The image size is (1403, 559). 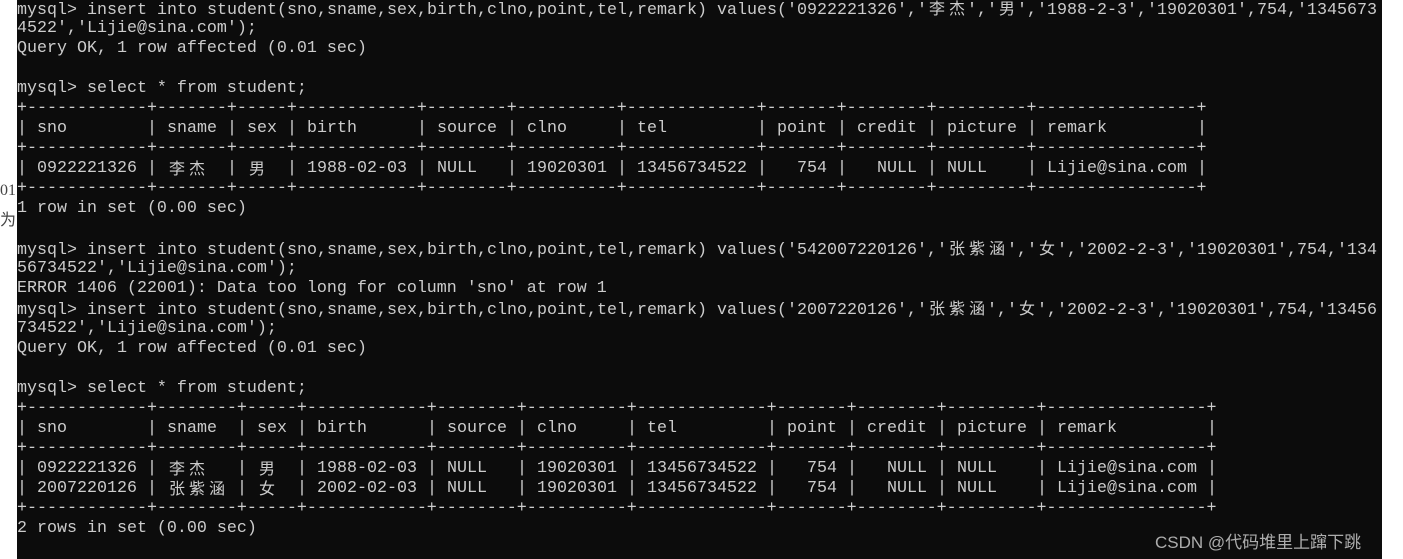 I want to click on table-cell: 张紫涵, so click(x=196, y=488).